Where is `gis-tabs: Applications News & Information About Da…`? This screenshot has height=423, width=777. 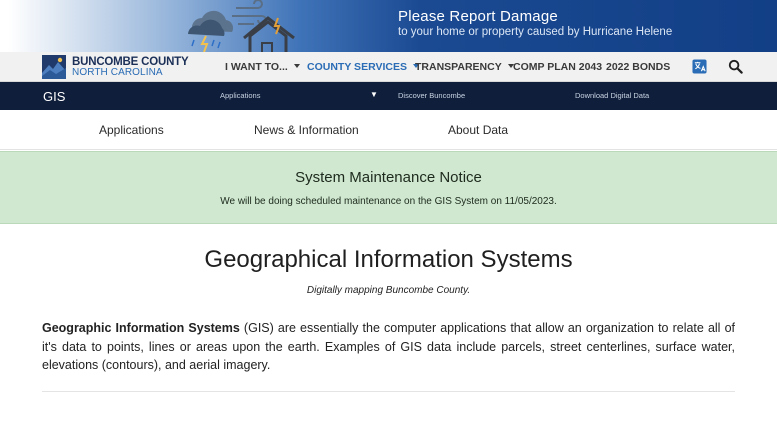 gis-tabs: Applications News & Information About Da… is located at coordinates (388, 130).